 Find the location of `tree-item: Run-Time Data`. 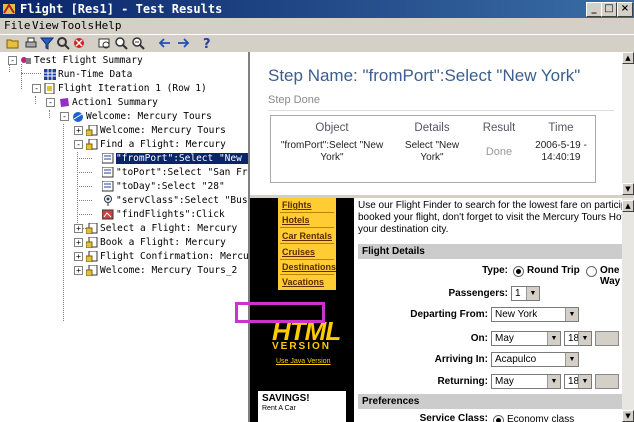

tree-item: Run-Time Data is located at coordinates (88, 74).